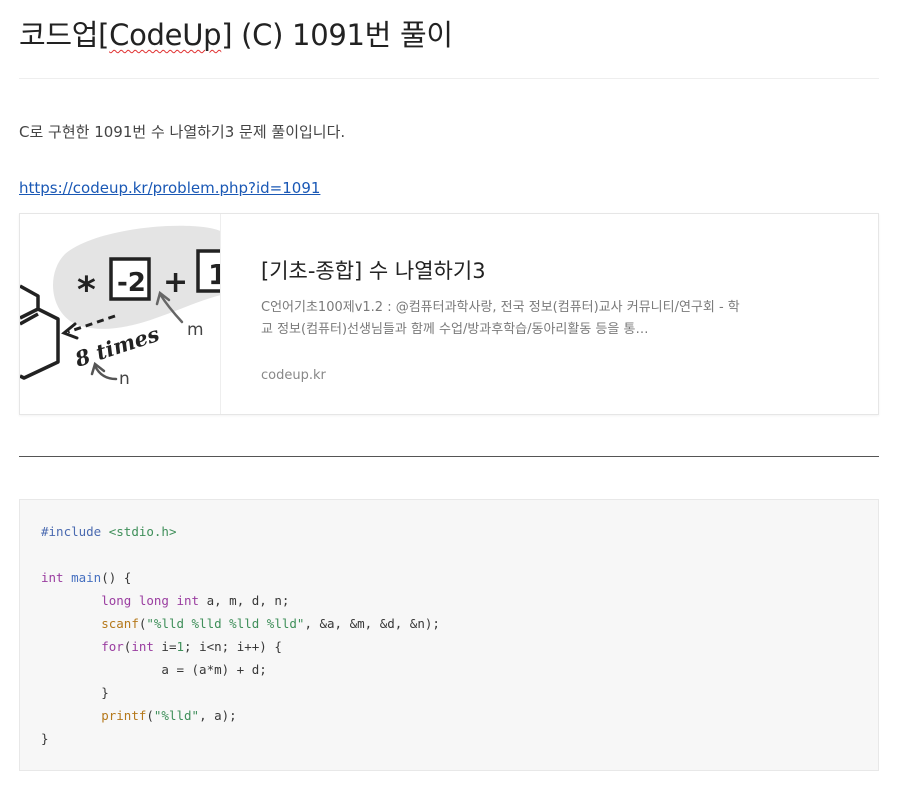 The width and height of the screenshot is (899, 796). Describe the element at coordinates (165, 35) in the screenshot. I see `post-title-spellcheck-word: CodeUp` at that location.